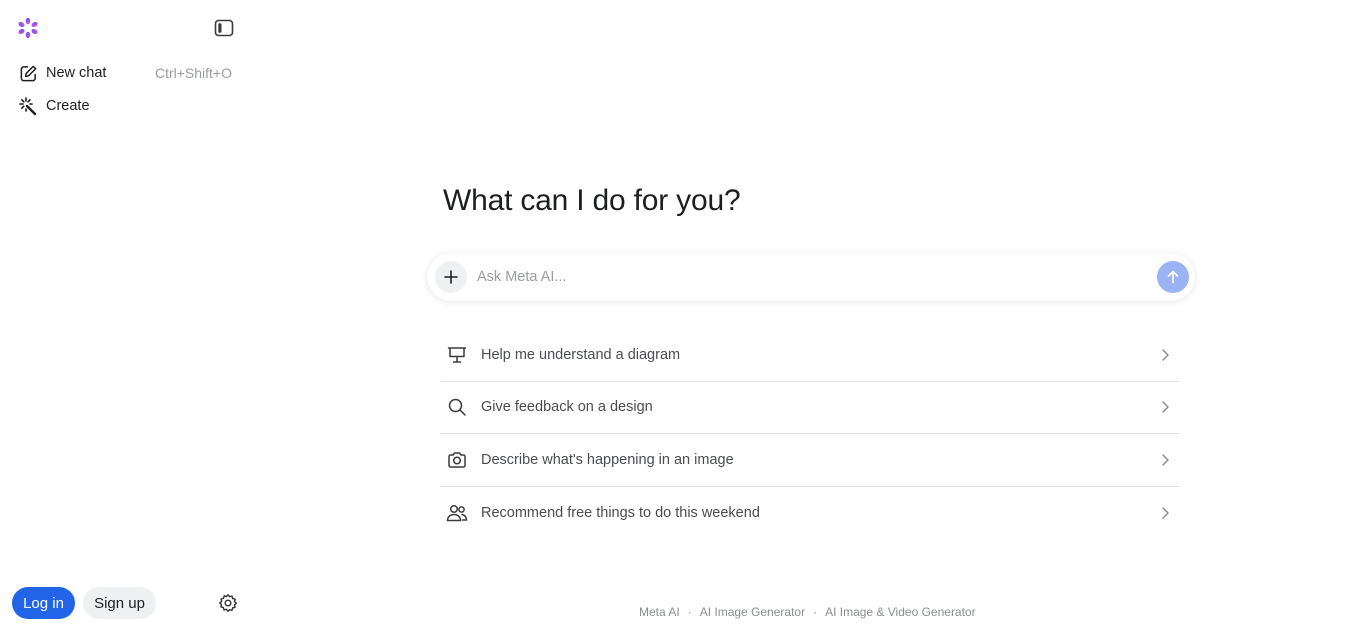 Image resolution: width=1366 pixels, height=633 pixels. Describe the element at coordinates (752, 612) in the screenshot. I see `footer-link-ai-image-generator: AI Image Generator` at that location.